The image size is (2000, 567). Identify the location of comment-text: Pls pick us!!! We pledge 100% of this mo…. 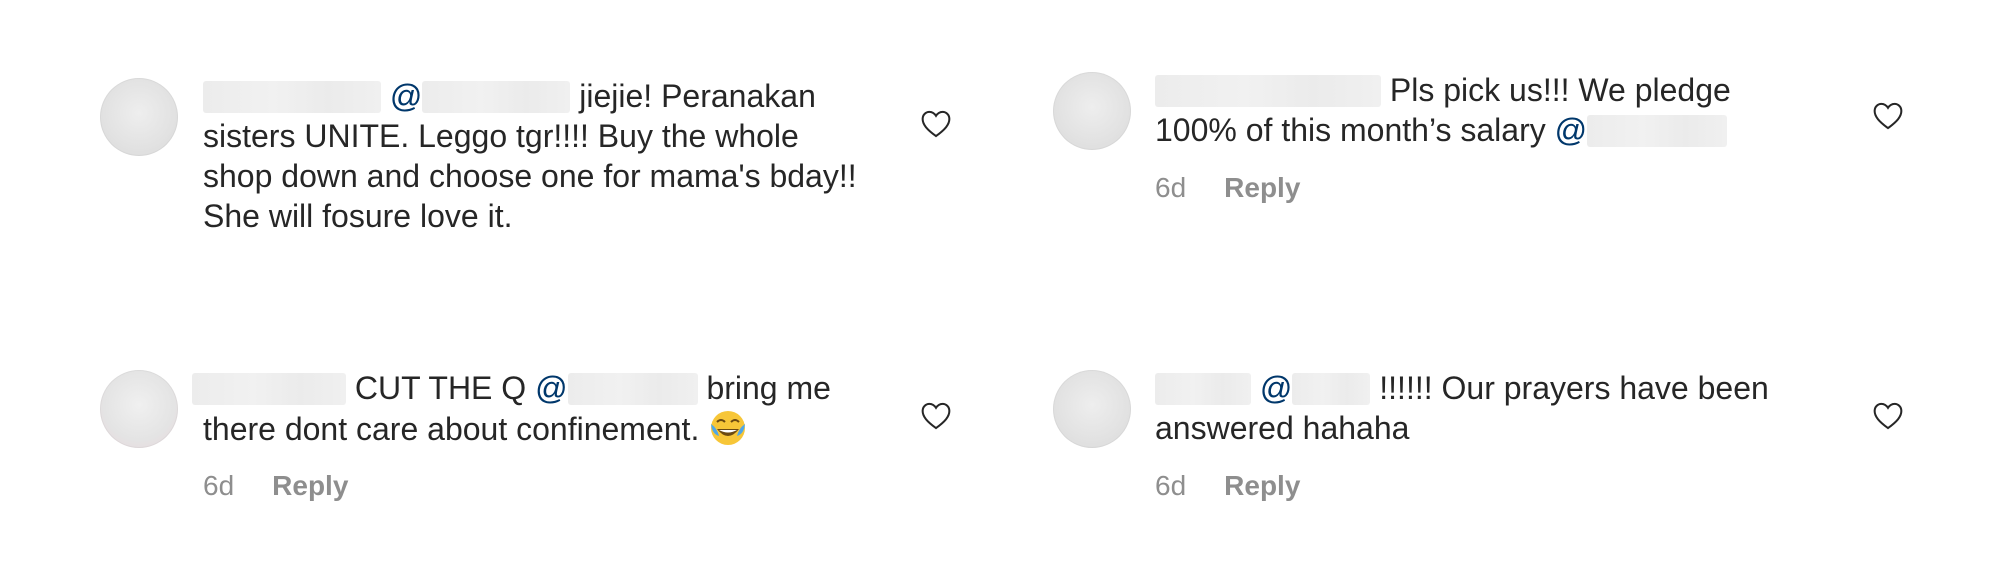
(1505, 110).